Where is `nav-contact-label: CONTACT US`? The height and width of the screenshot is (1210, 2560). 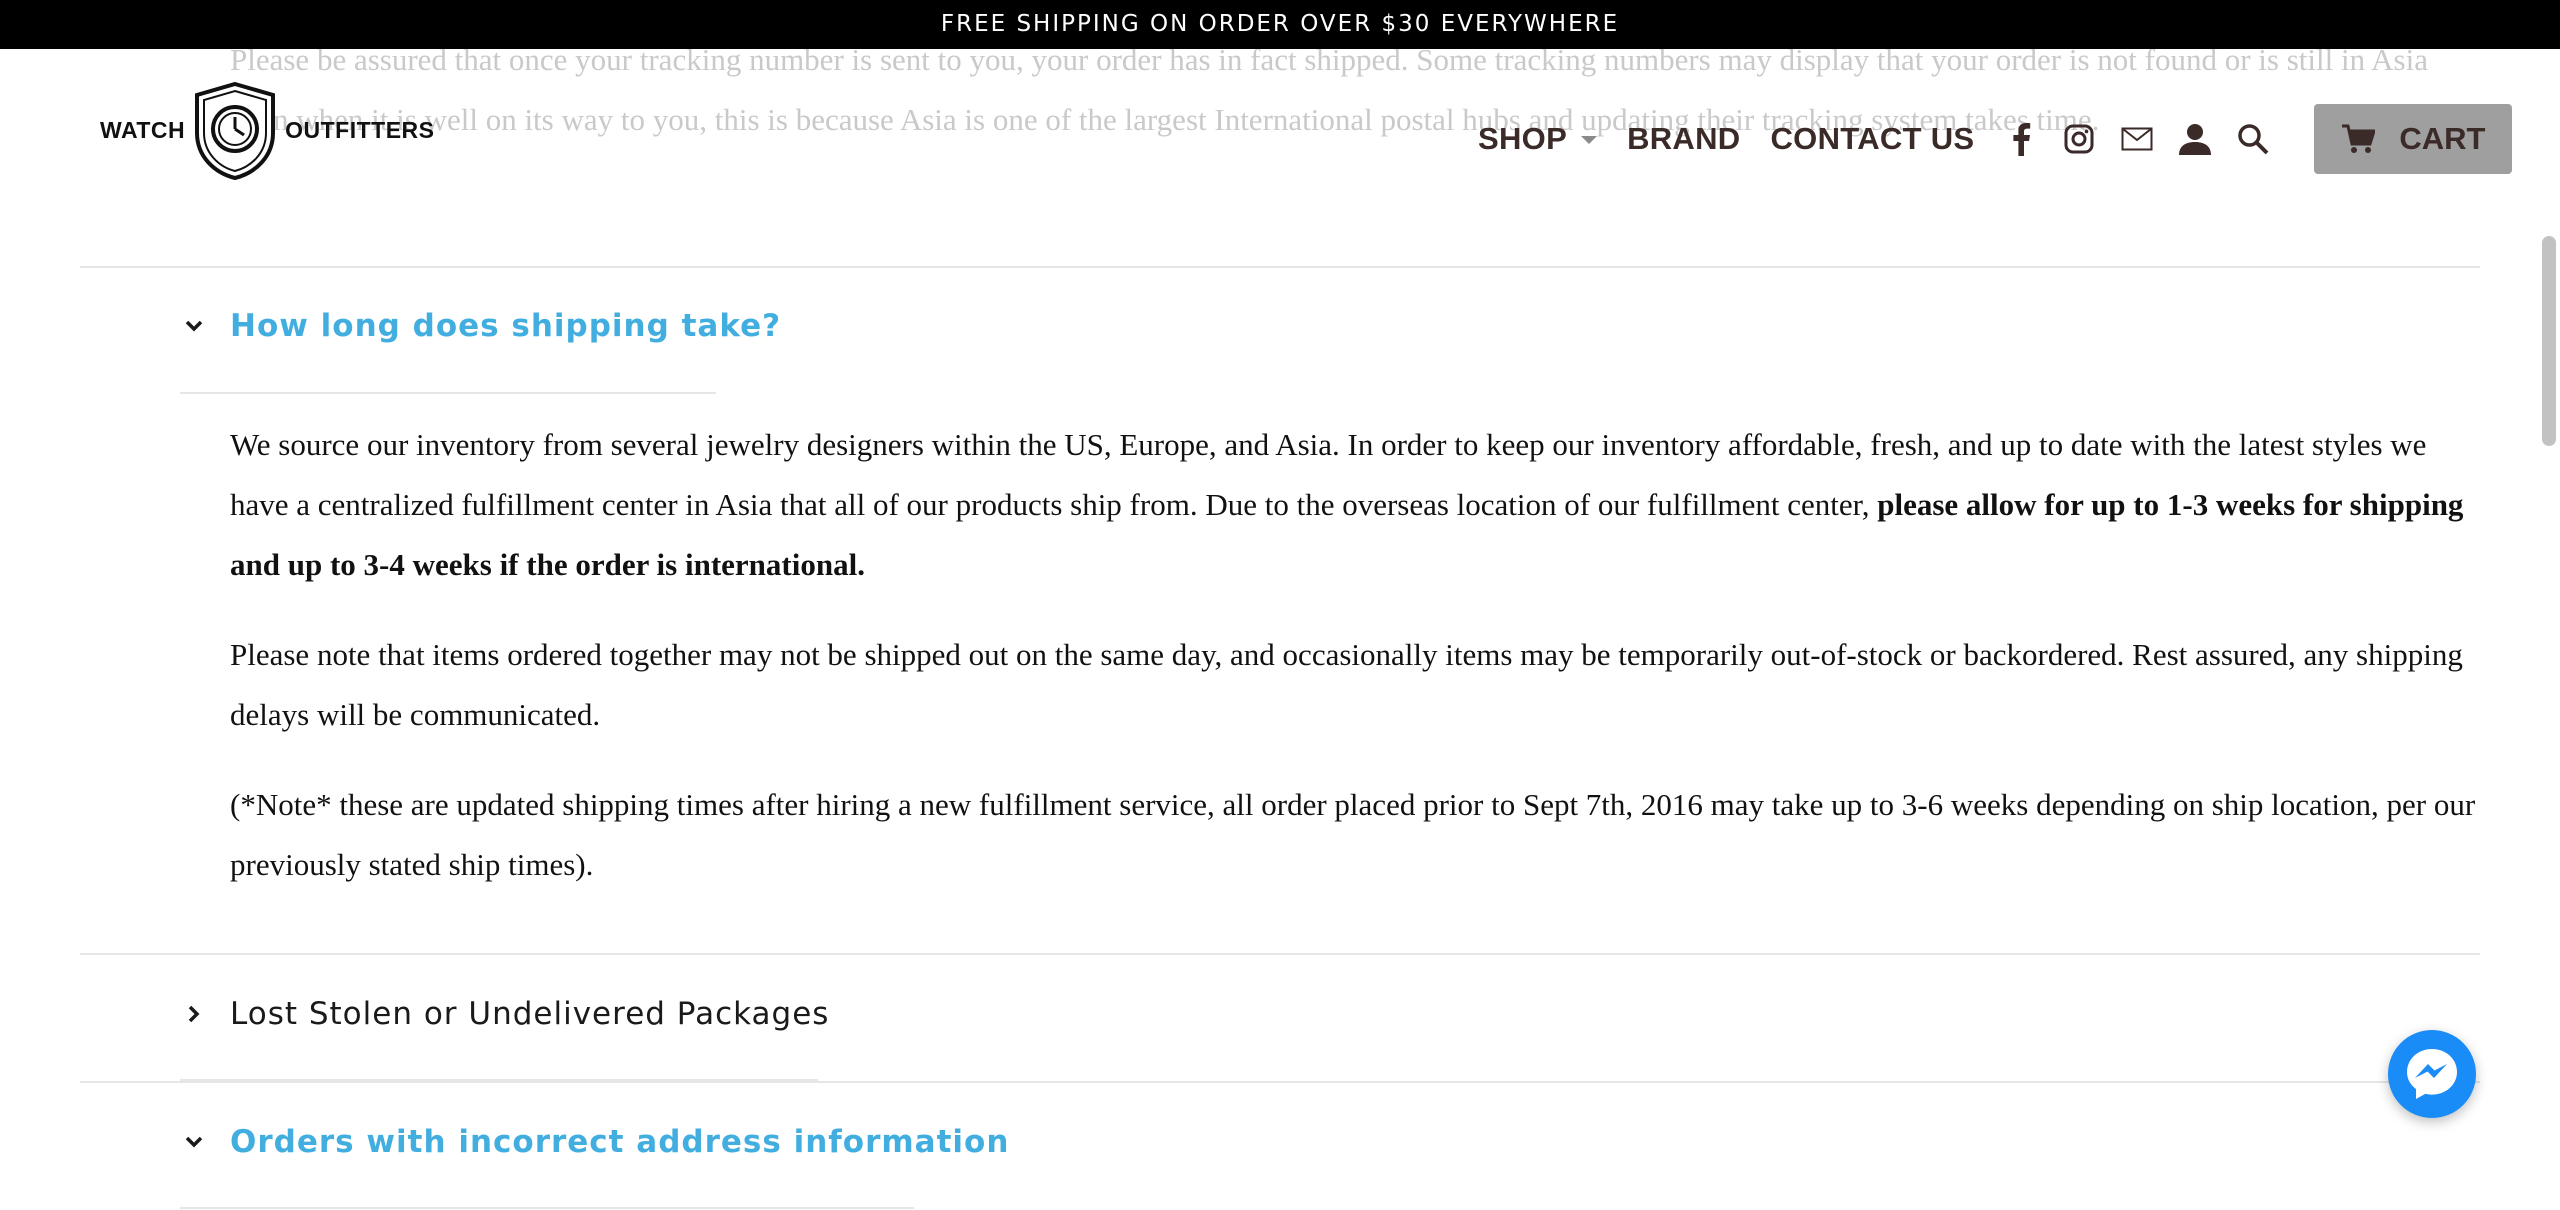
nav-contact-label: CONTACT US is located at coordinates (1872, 138).